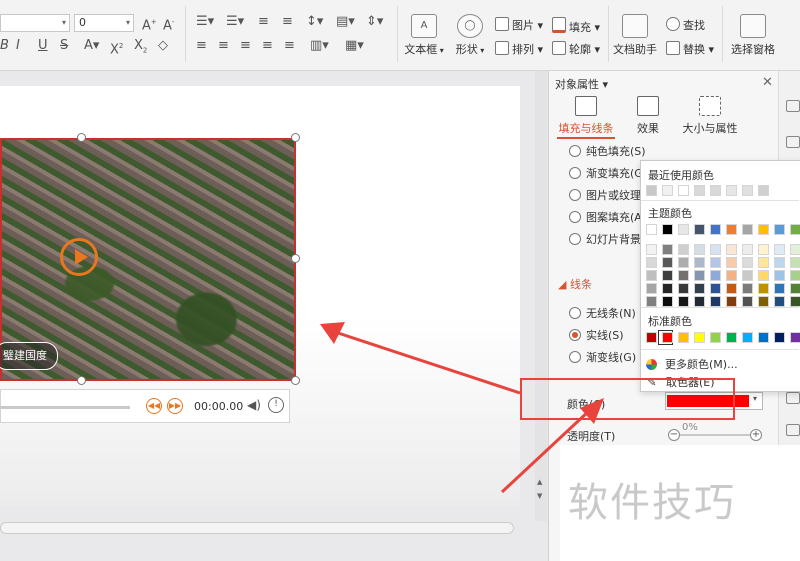 This screenshot has height=561, width=800. What do you see at coordinates (680, 382) in the screenshot?
I see `eyedropper-item: ✎ 取色器(E)` at bounding box center [680, 382].